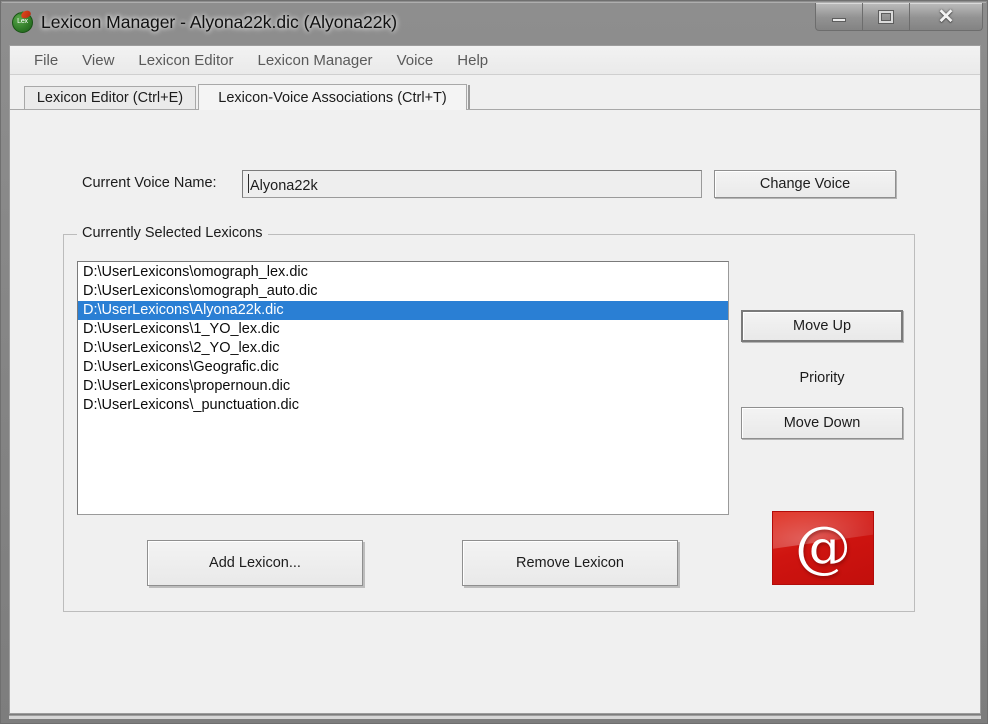 This screenshot has width=988, height=724. What do you see at coordinates (149, 183) in the screenshot?
I see `current-voice-name-label: Current Voice Name:` at bounding box center [149, 183].